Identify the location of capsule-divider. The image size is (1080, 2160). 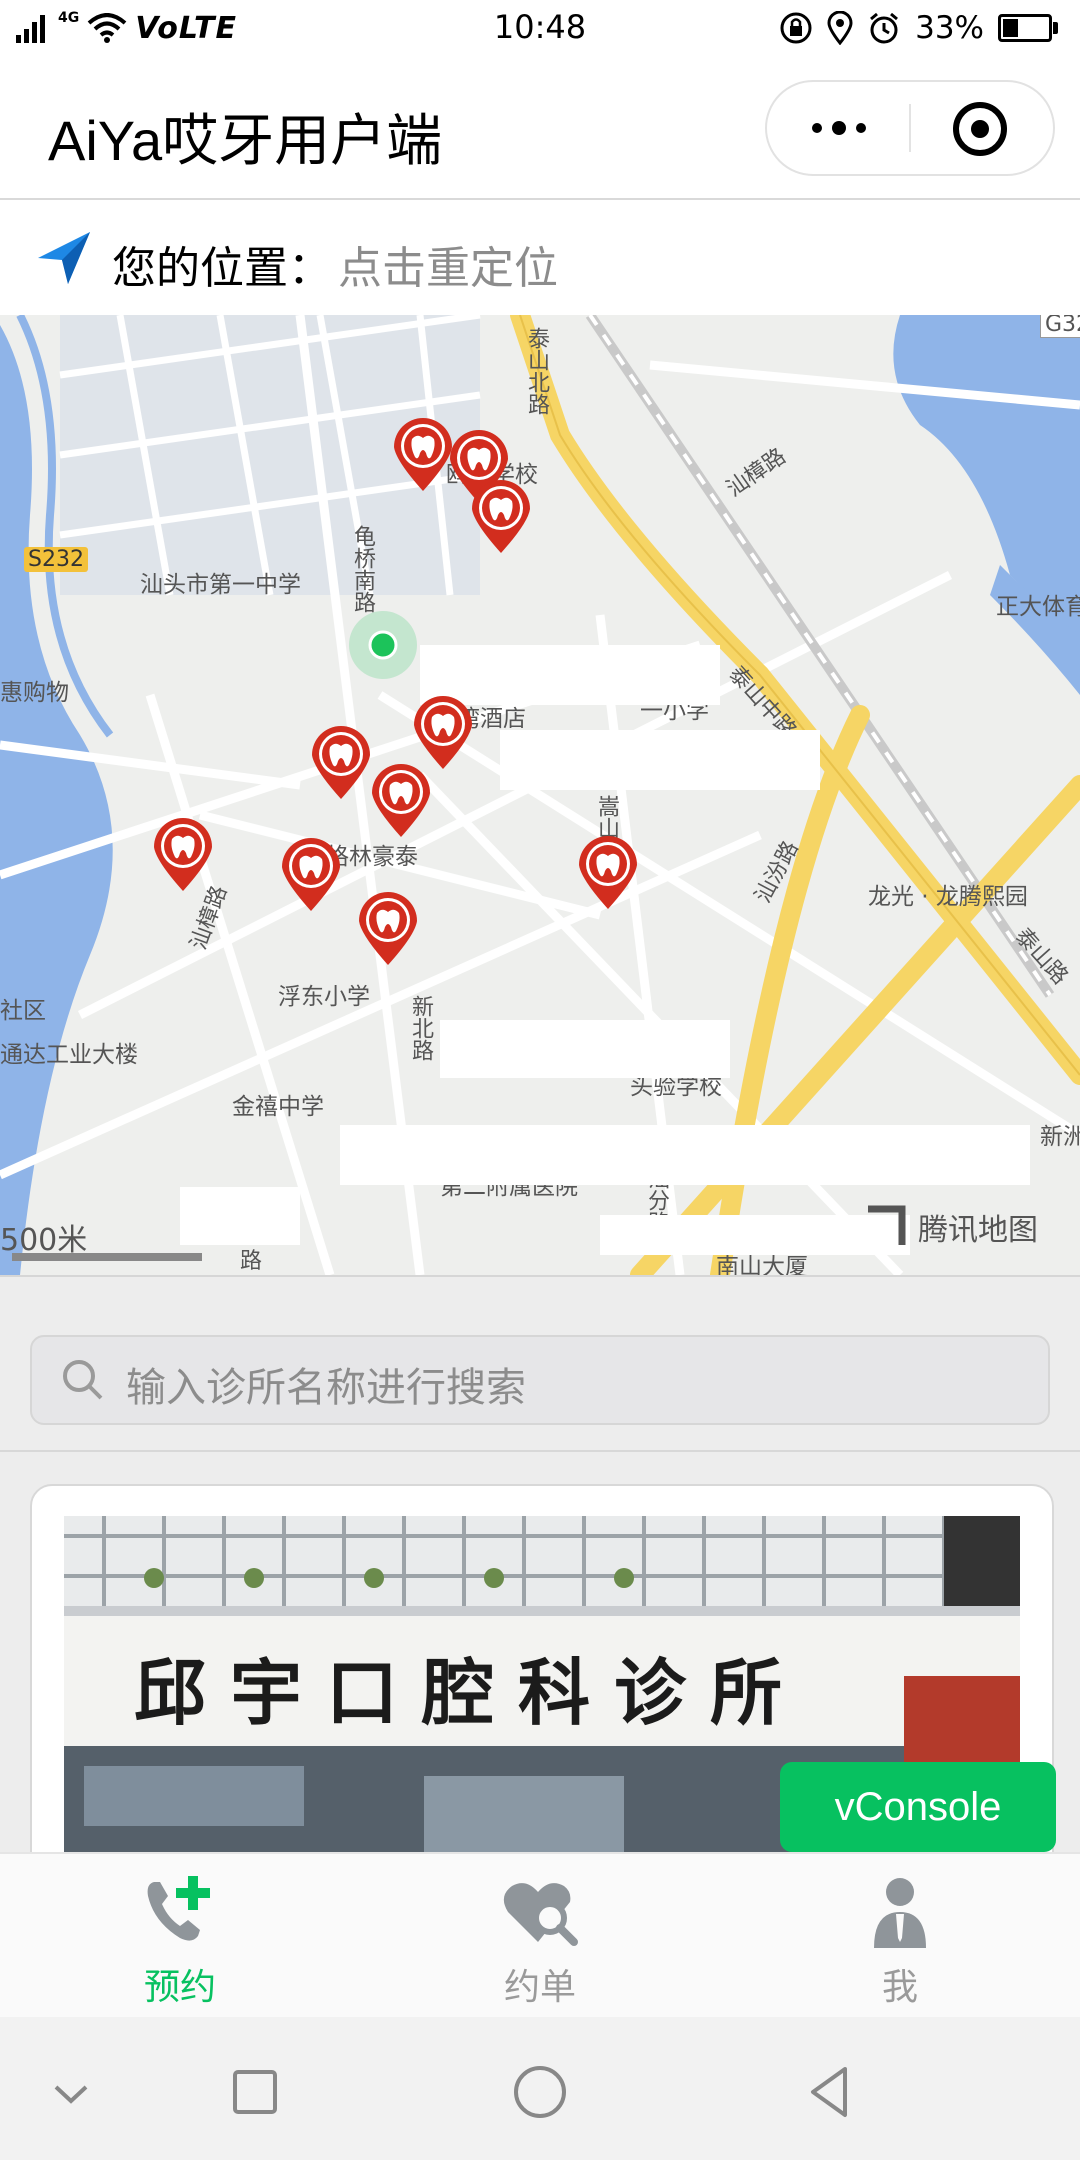
(910, 128).